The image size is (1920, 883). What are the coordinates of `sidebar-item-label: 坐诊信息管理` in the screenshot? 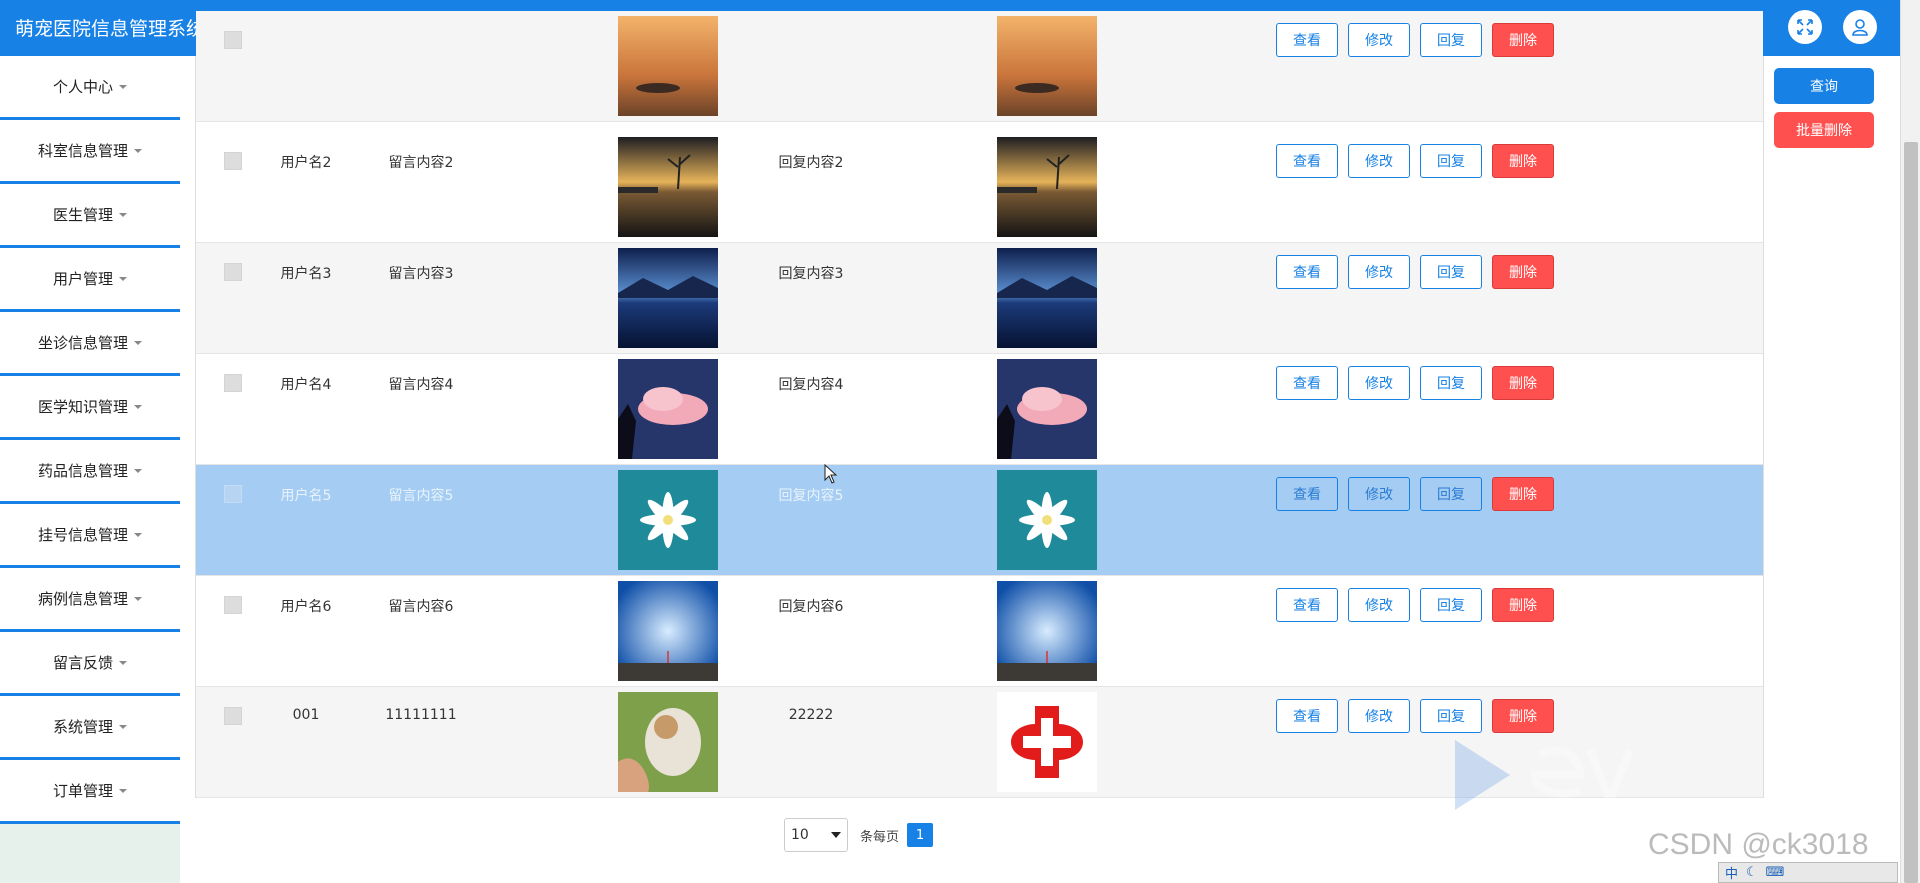 It's located at (82, 343).